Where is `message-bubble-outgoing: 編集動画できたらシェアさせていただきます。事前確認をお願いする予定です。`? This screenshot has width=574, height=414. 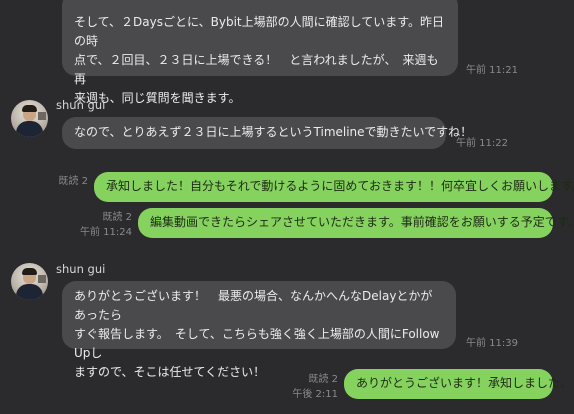 message-bubble-outgoing: 編集動画できたらシェアさせていただきます。事前確認をお願いする予定です。 is located at coordinates (356, 223).